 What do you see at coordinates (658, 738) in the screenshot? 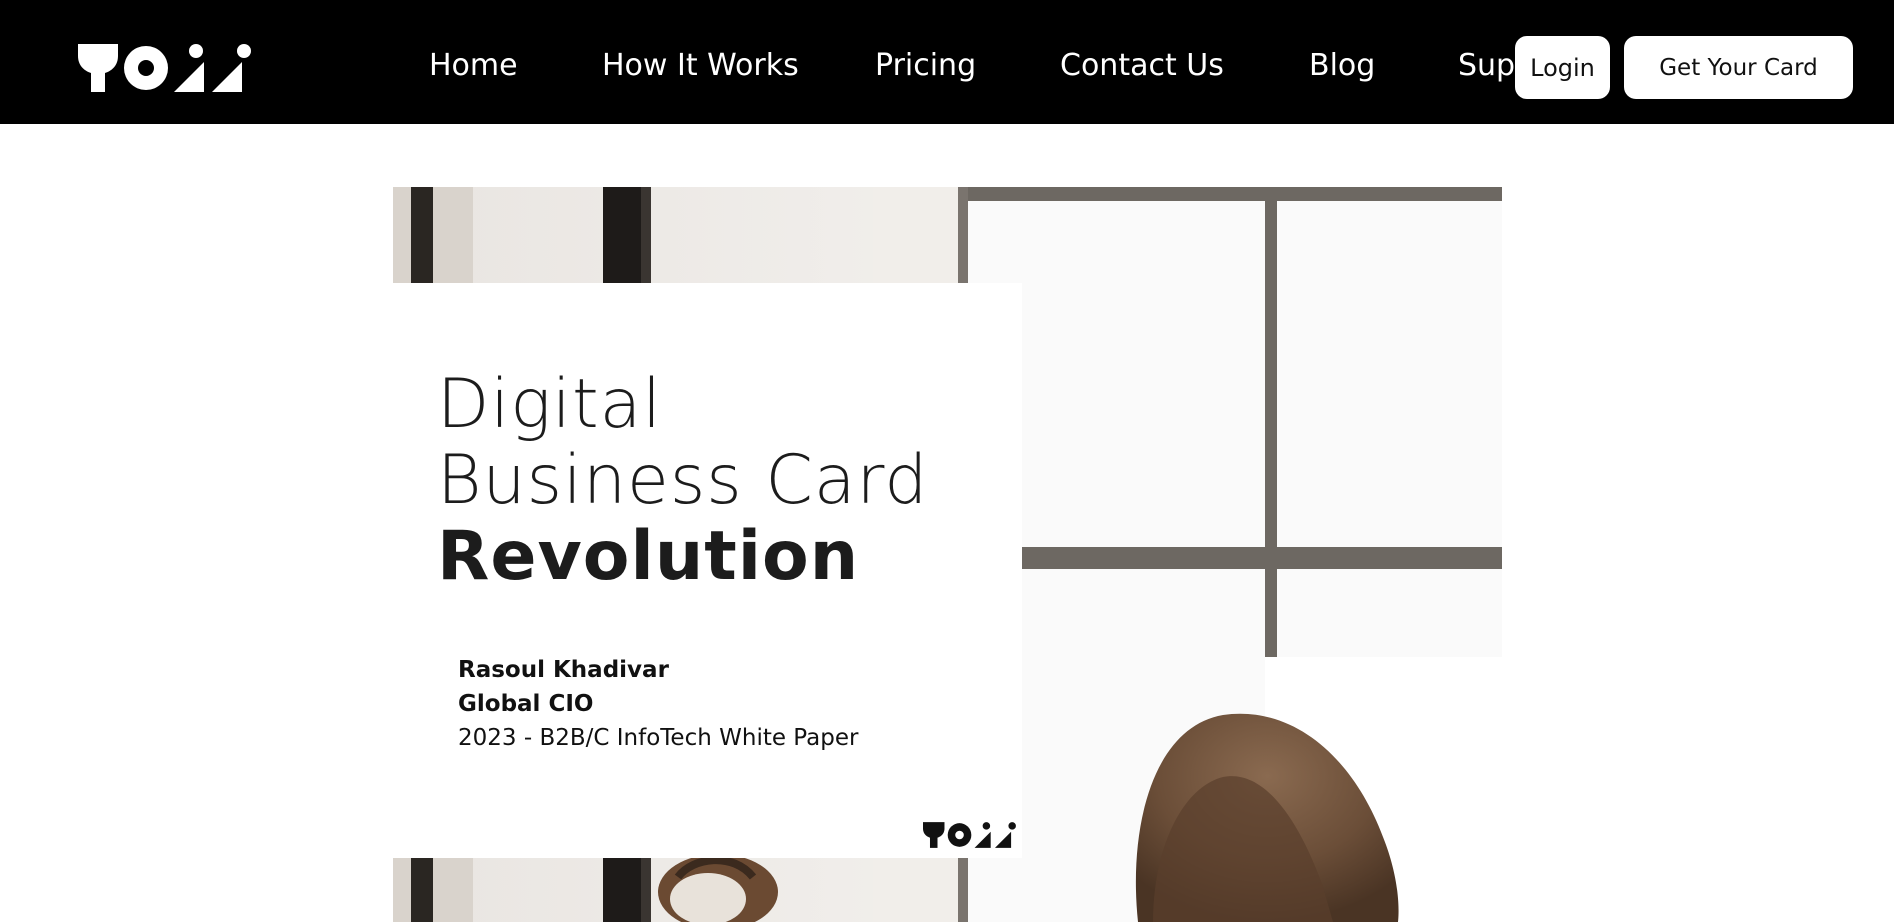
I see `publication-info: 2023 - B2B/C InfoTech White Paper` at bounding box center [658, 738].